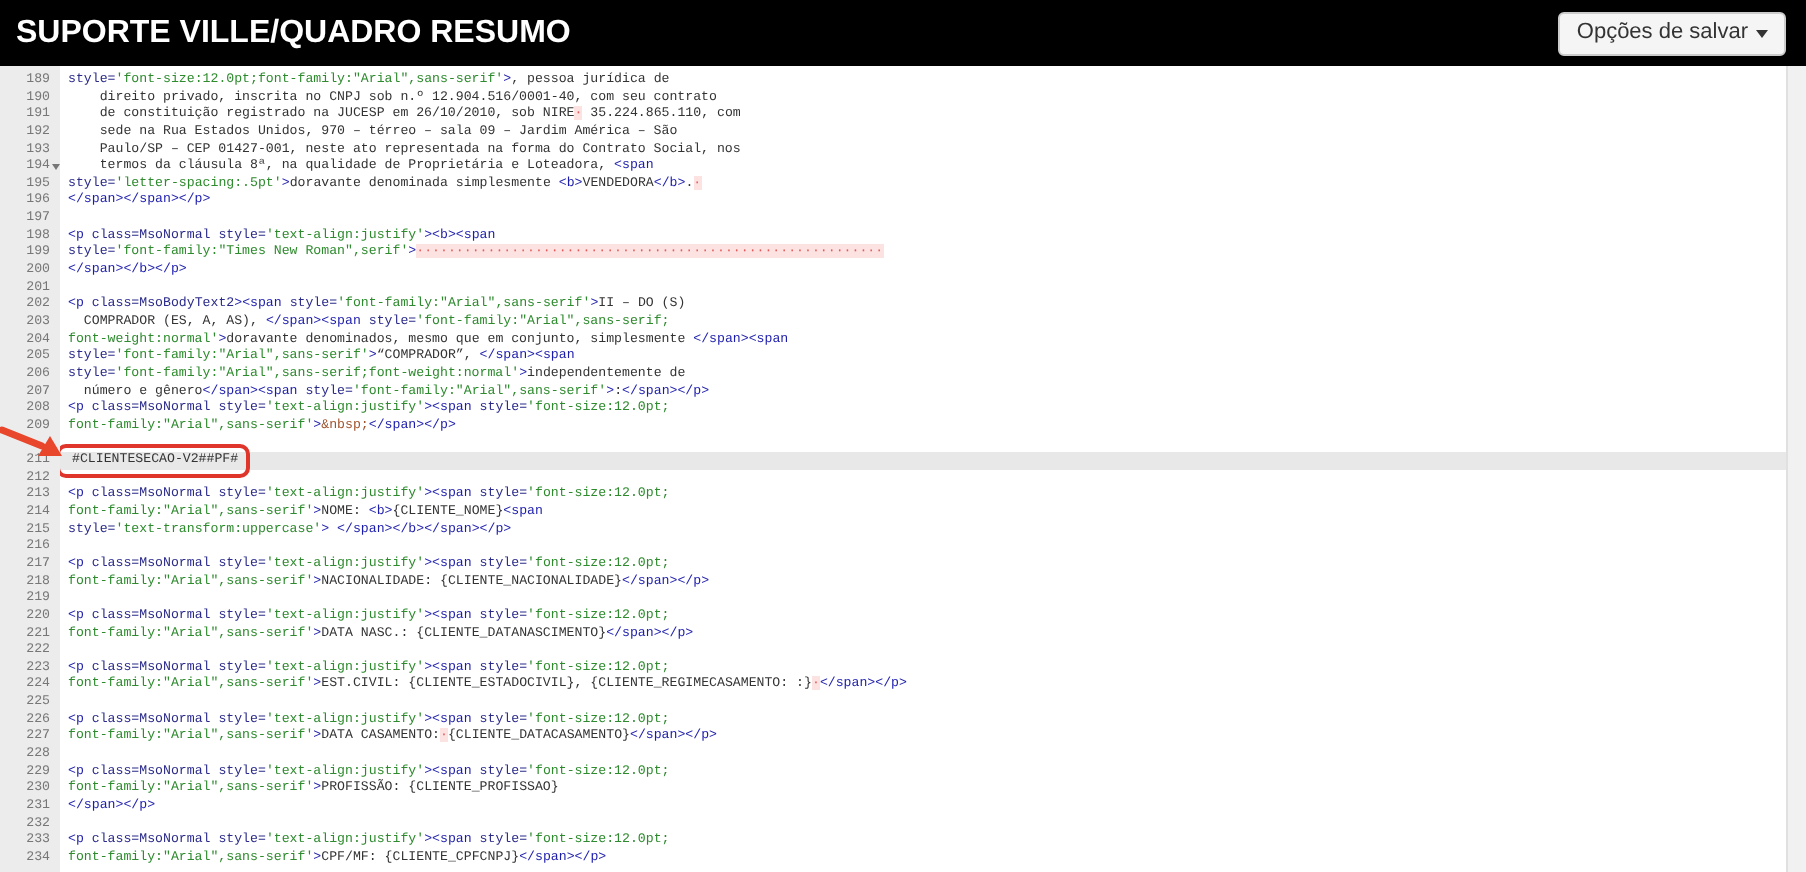 The height and width of the screenshot is (872, 1806). I want to click on caret-icon, so click(1762, 33).